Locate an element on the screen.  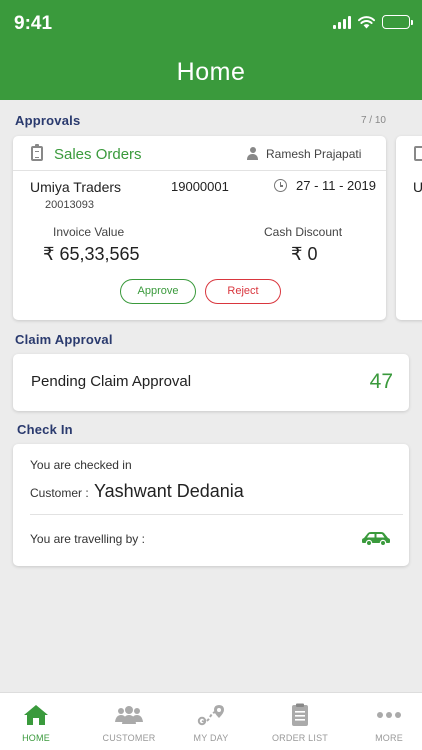
status-icons is located at coordinates (373, 22).